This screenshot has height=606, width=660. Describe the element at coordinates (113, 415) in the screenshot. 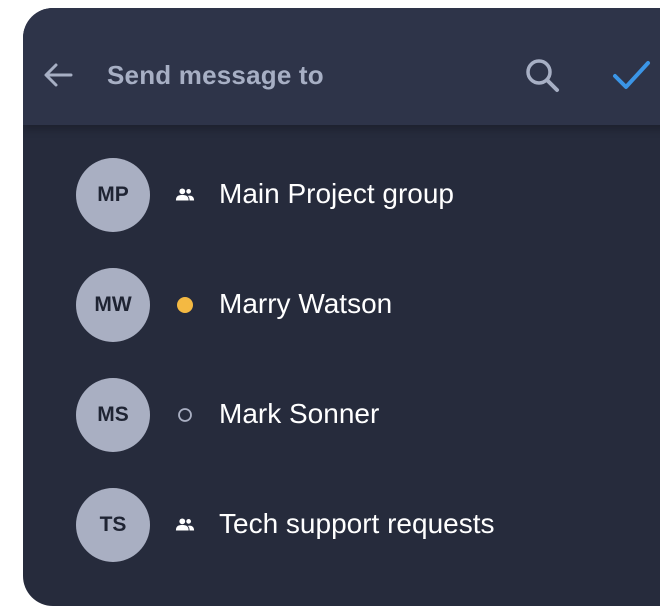

I see `avatar: MS` at that location.